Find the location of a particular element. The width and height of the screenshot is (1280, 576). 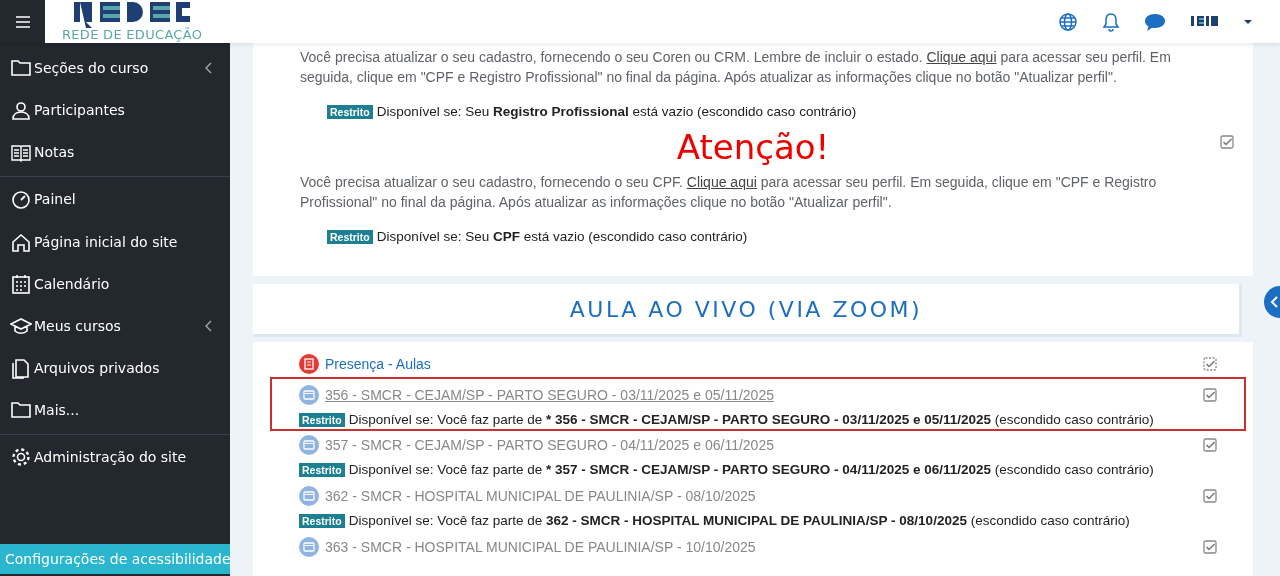

activity-link: 357 - SMCR - CEJAM/SP - PARTO SEGURO - 04/11/2025 e 06/11/2025 is located at coordinates (549, 444).